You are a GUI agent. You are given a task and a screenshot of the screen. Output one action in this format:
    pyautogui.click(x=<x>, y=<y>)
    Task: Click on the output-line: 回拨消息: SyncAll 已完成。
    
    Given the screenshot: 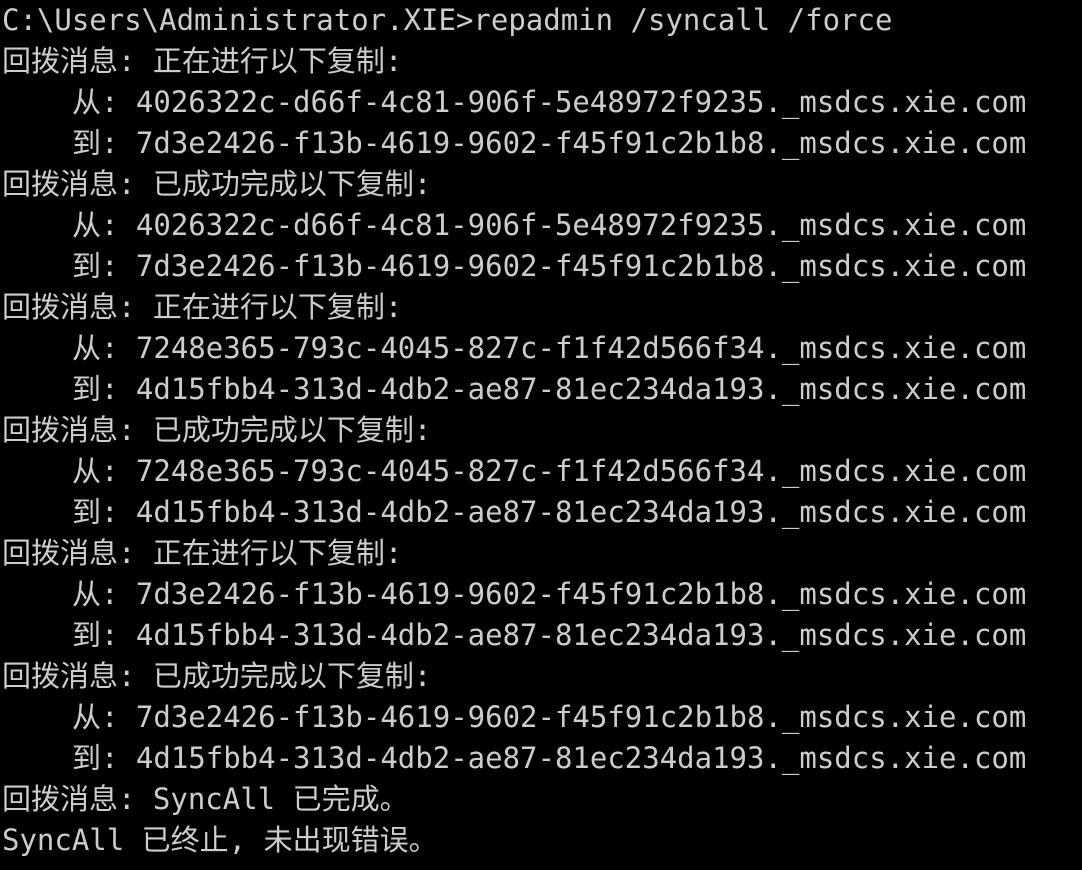 What is the action you would take?
    pyautogui.click(x=205, y=799)
    